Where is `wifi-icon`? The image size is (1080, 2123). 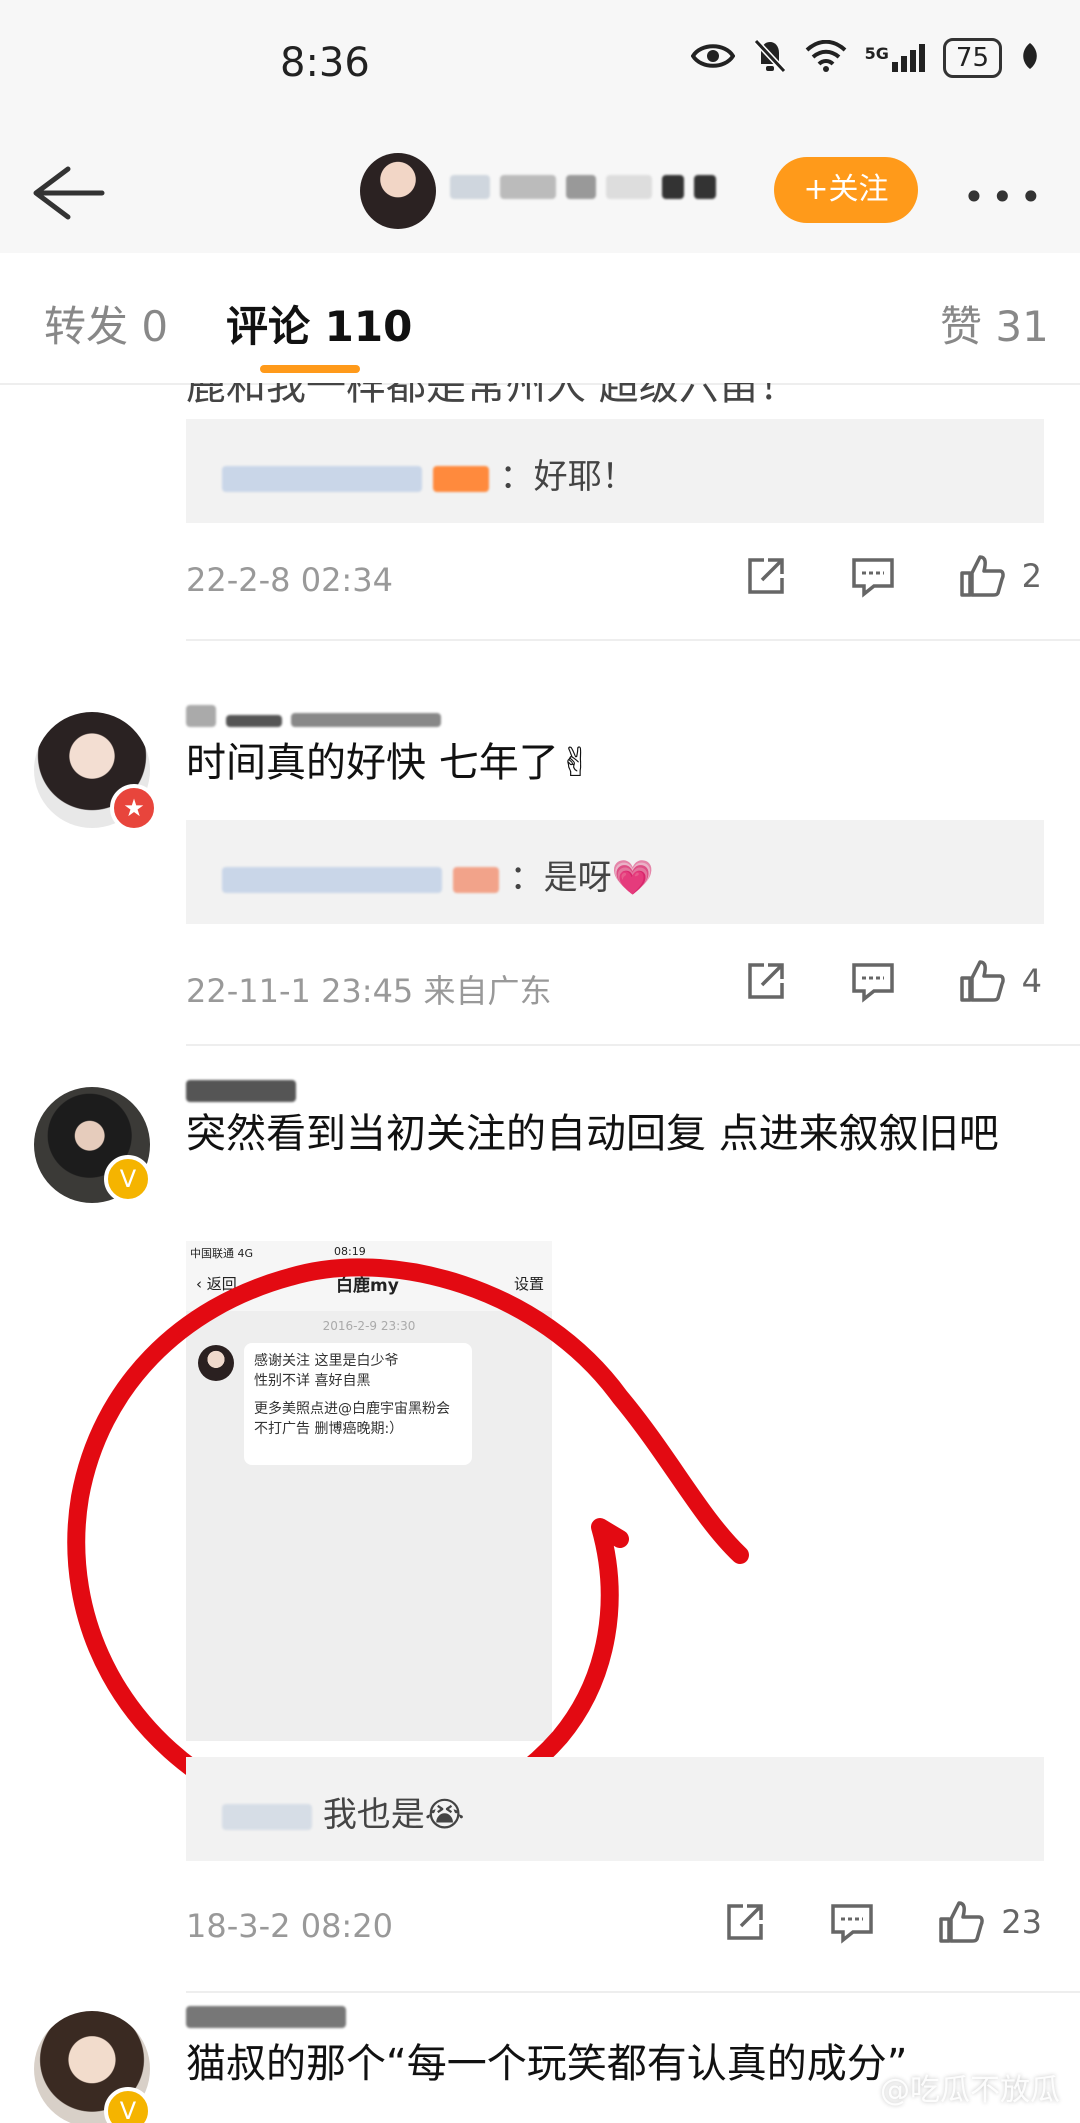
wifi-icon is located at coordinates (826, 57).